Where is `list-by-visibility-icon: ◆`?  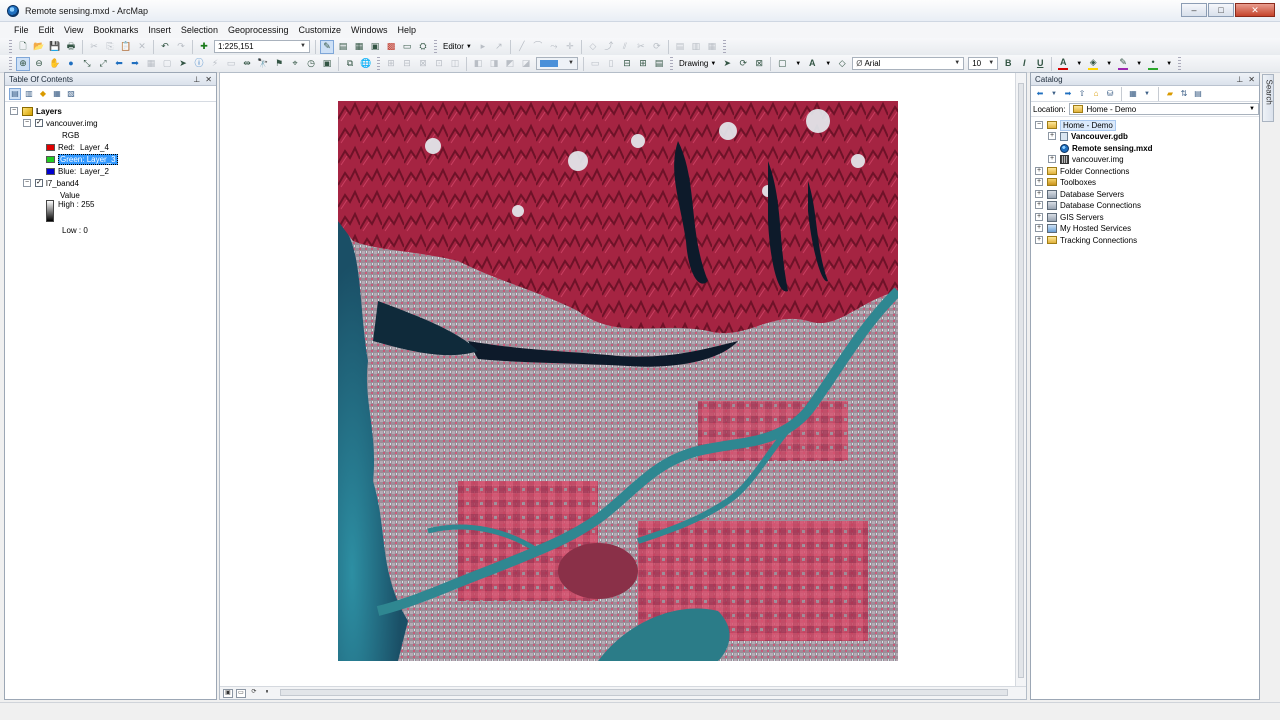 list-by-visibility-icon: ◆ is located at coordinates (43, 94).